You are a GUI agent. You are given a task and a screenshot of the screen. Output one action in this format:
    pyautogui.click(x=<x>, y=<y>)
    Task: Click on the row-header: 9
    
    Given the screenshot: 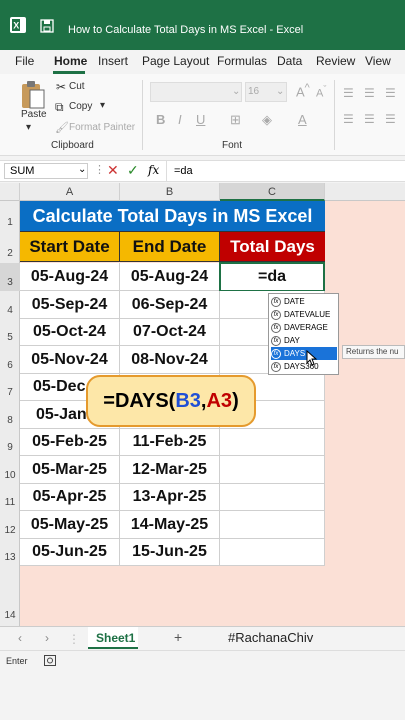 What is the action you would take?
    pyautogui.click(x=10, y=442)
    